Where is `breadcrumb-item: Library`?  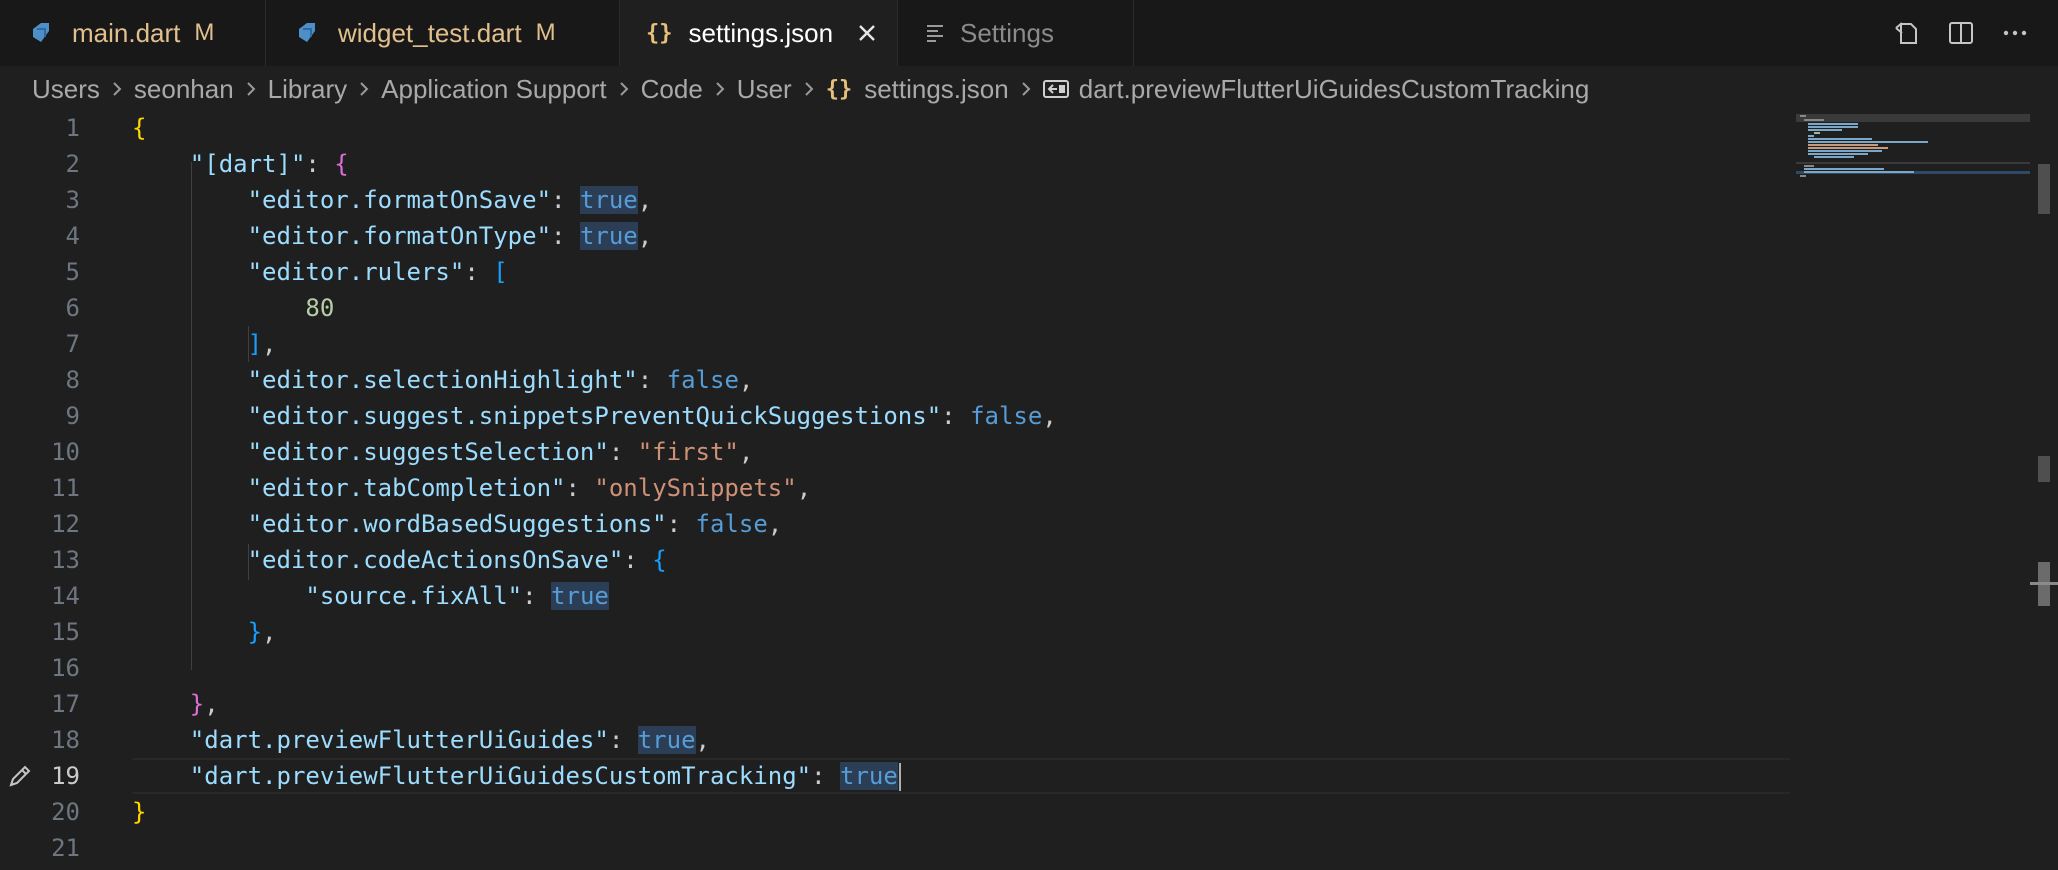 breadcrumb-item: Library is located at coordinates (307, 89).